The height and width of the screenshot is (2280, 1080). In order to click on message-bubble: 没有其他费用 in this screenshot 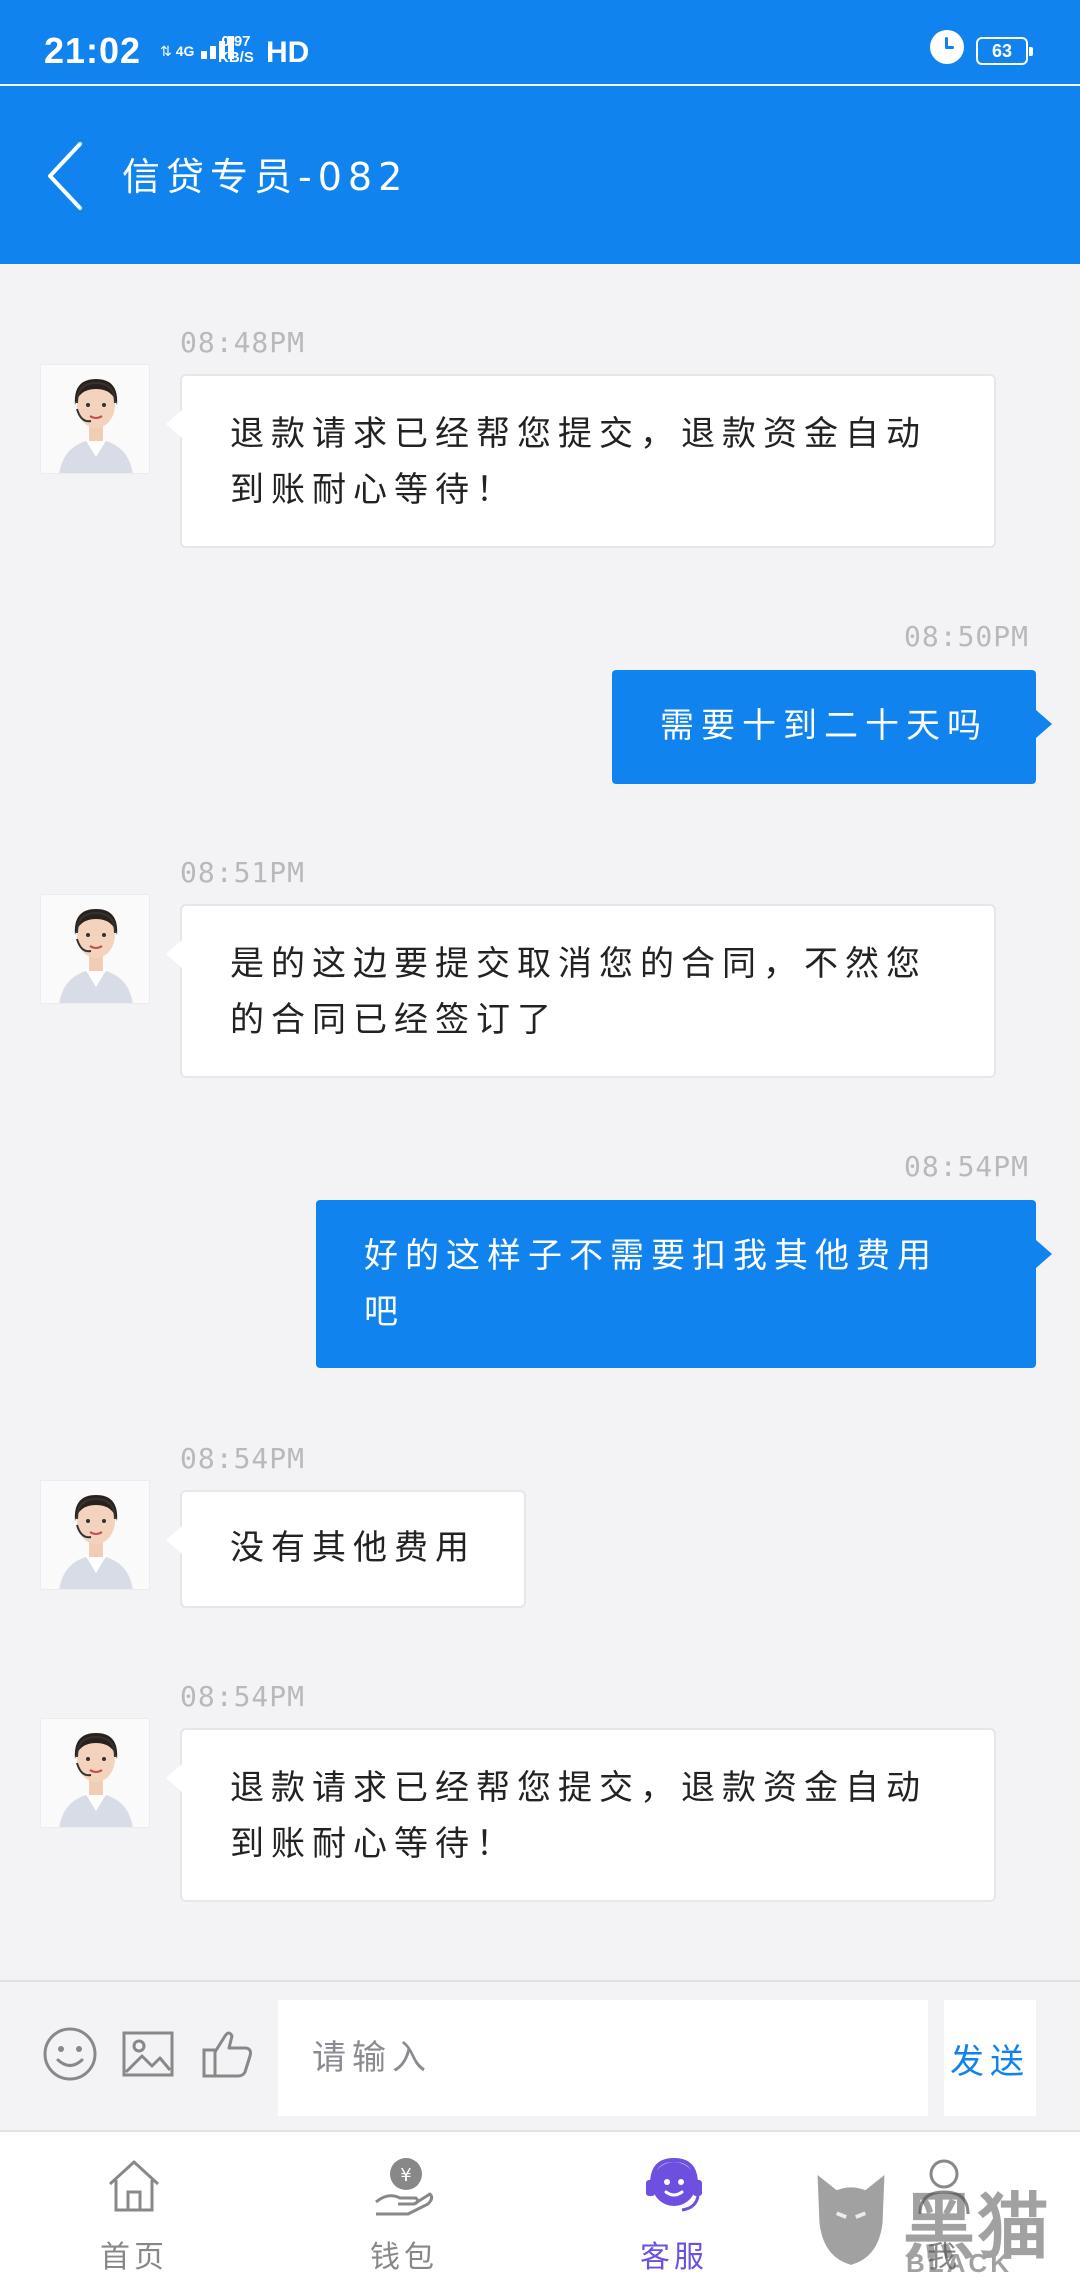, I will do `click(346, 1549)`.